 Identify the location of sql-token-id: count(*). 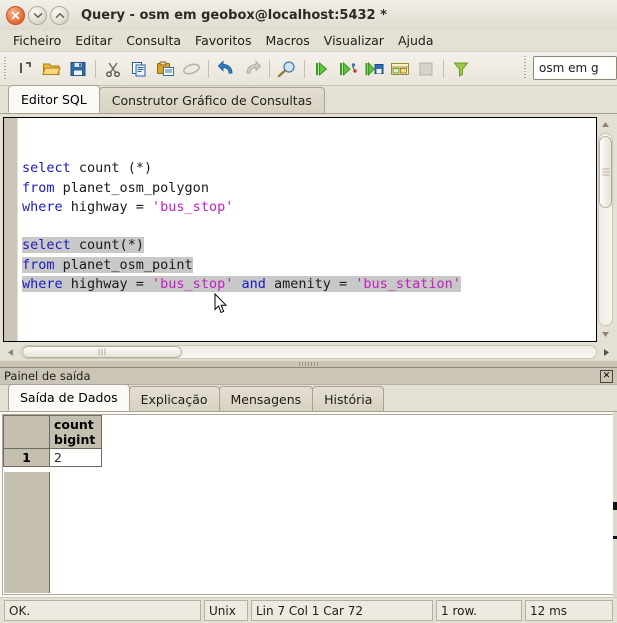
(111, 245).